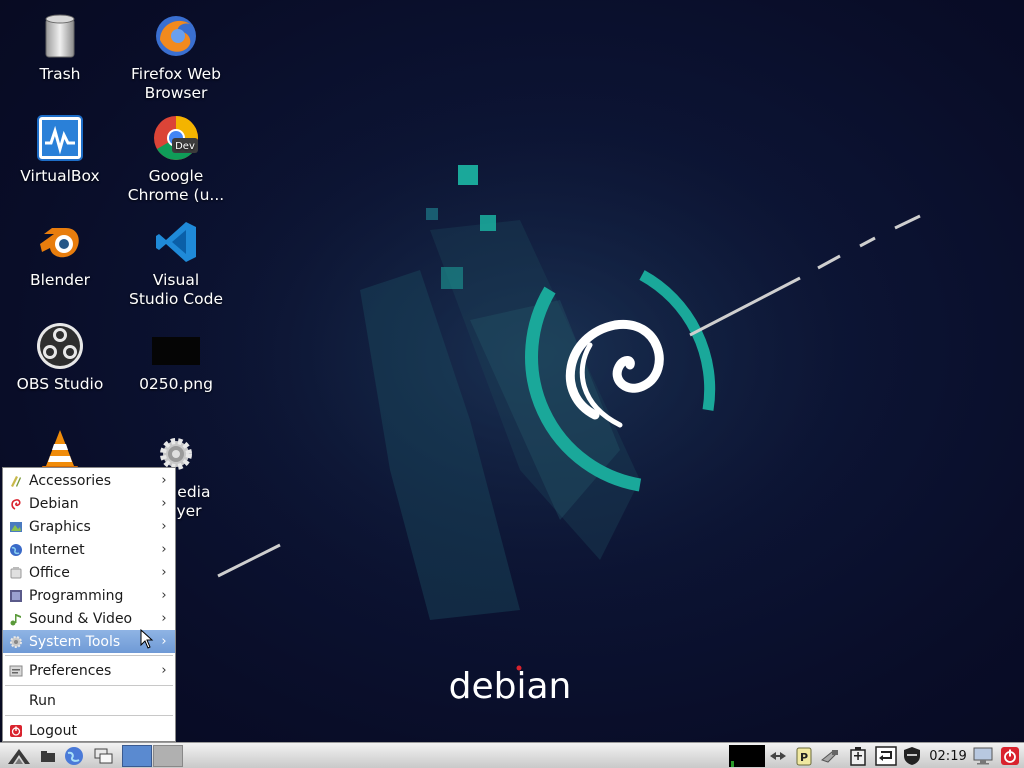  I want to click on clock-label: 02:19, so click(948, 756).